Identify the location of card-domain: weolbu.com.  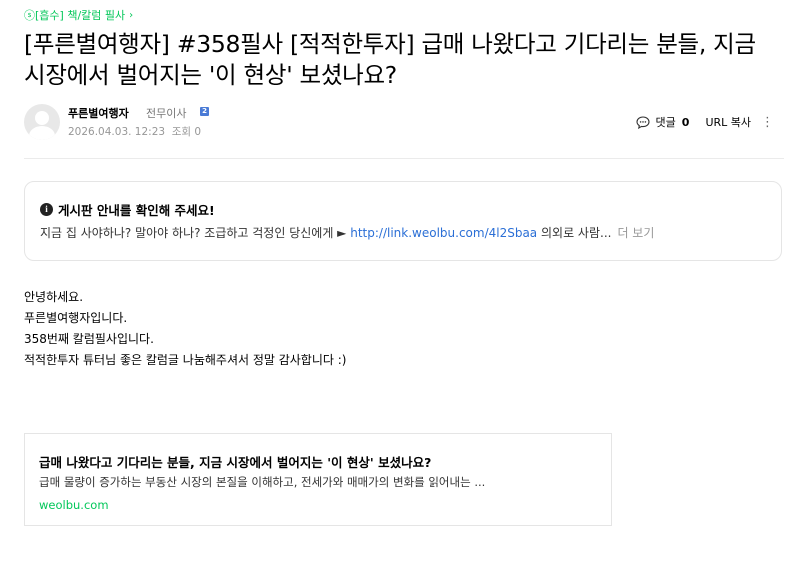
(74, 505).